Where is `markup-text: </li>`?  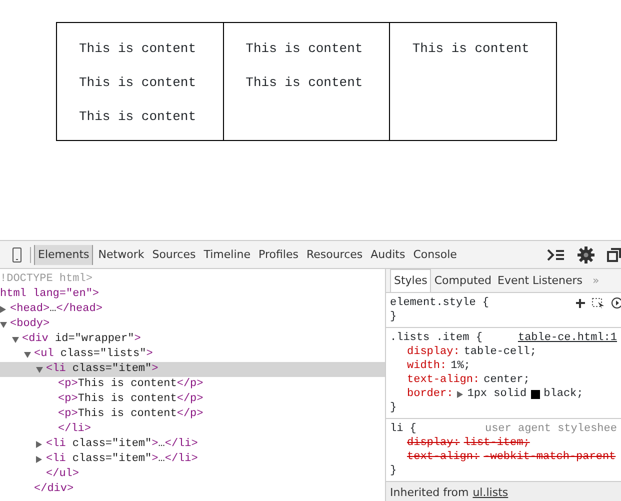 markup-text: </li> is located at coordinates (75, 429).